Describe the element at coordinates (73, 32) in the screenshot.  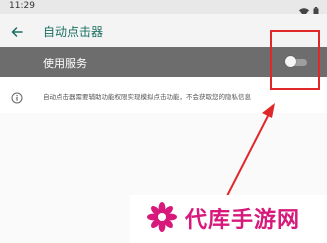
I see `page-title: 自动点击器` at that location.